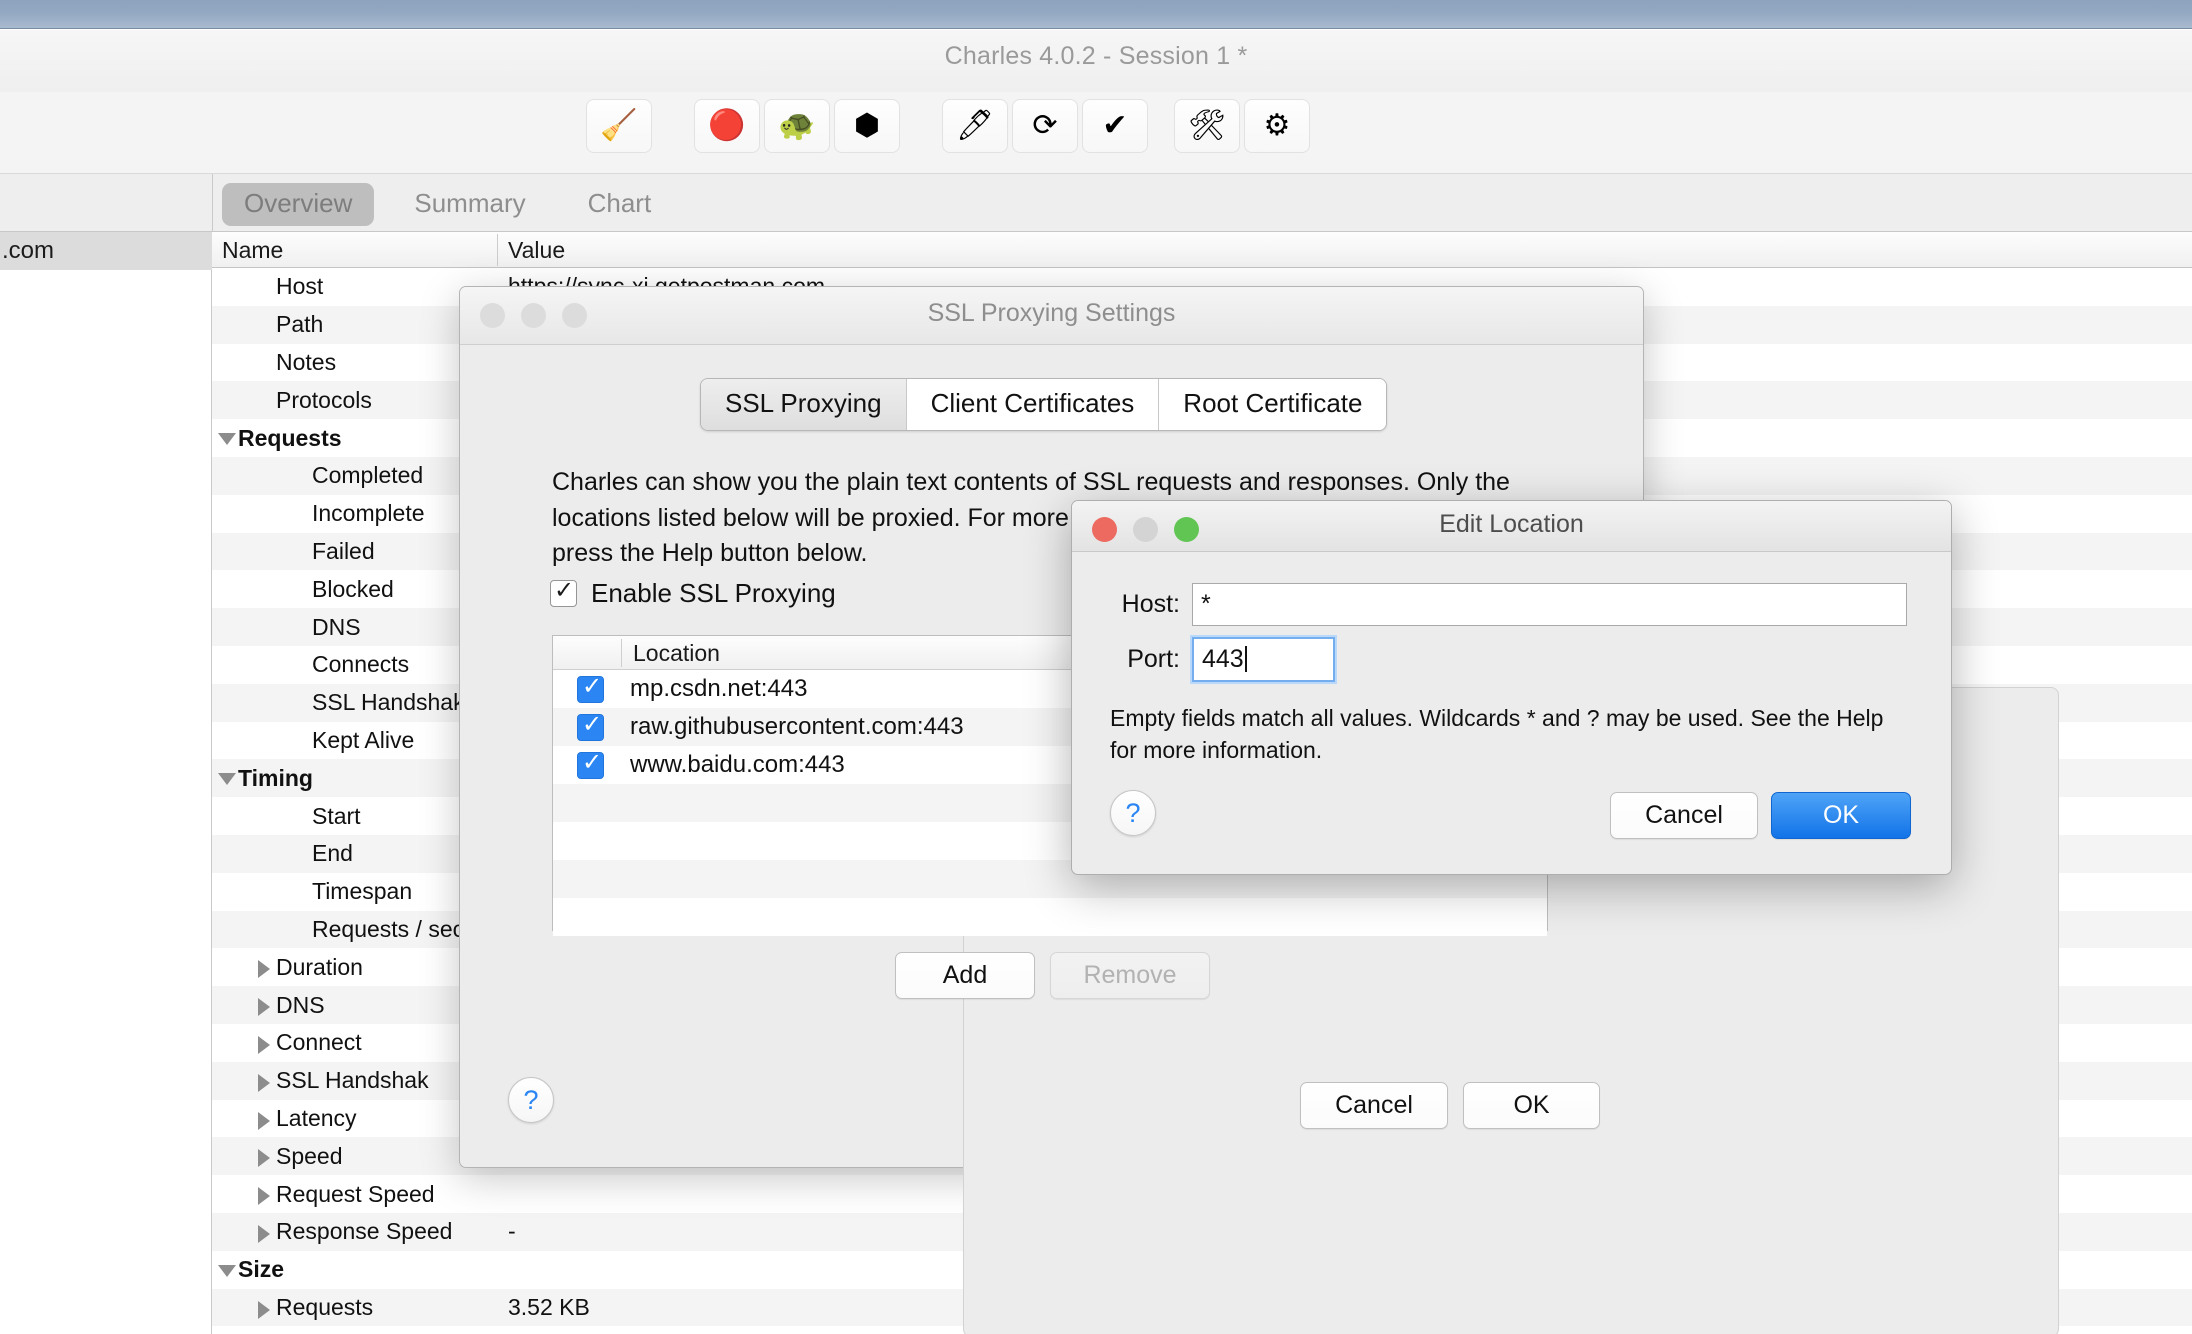 The height and width of the screenshot is (1334, 2192). Describe the element at coordinates (1133, 813) in the screenshot. I see `edit-dialog-help-button: ?` at that location.